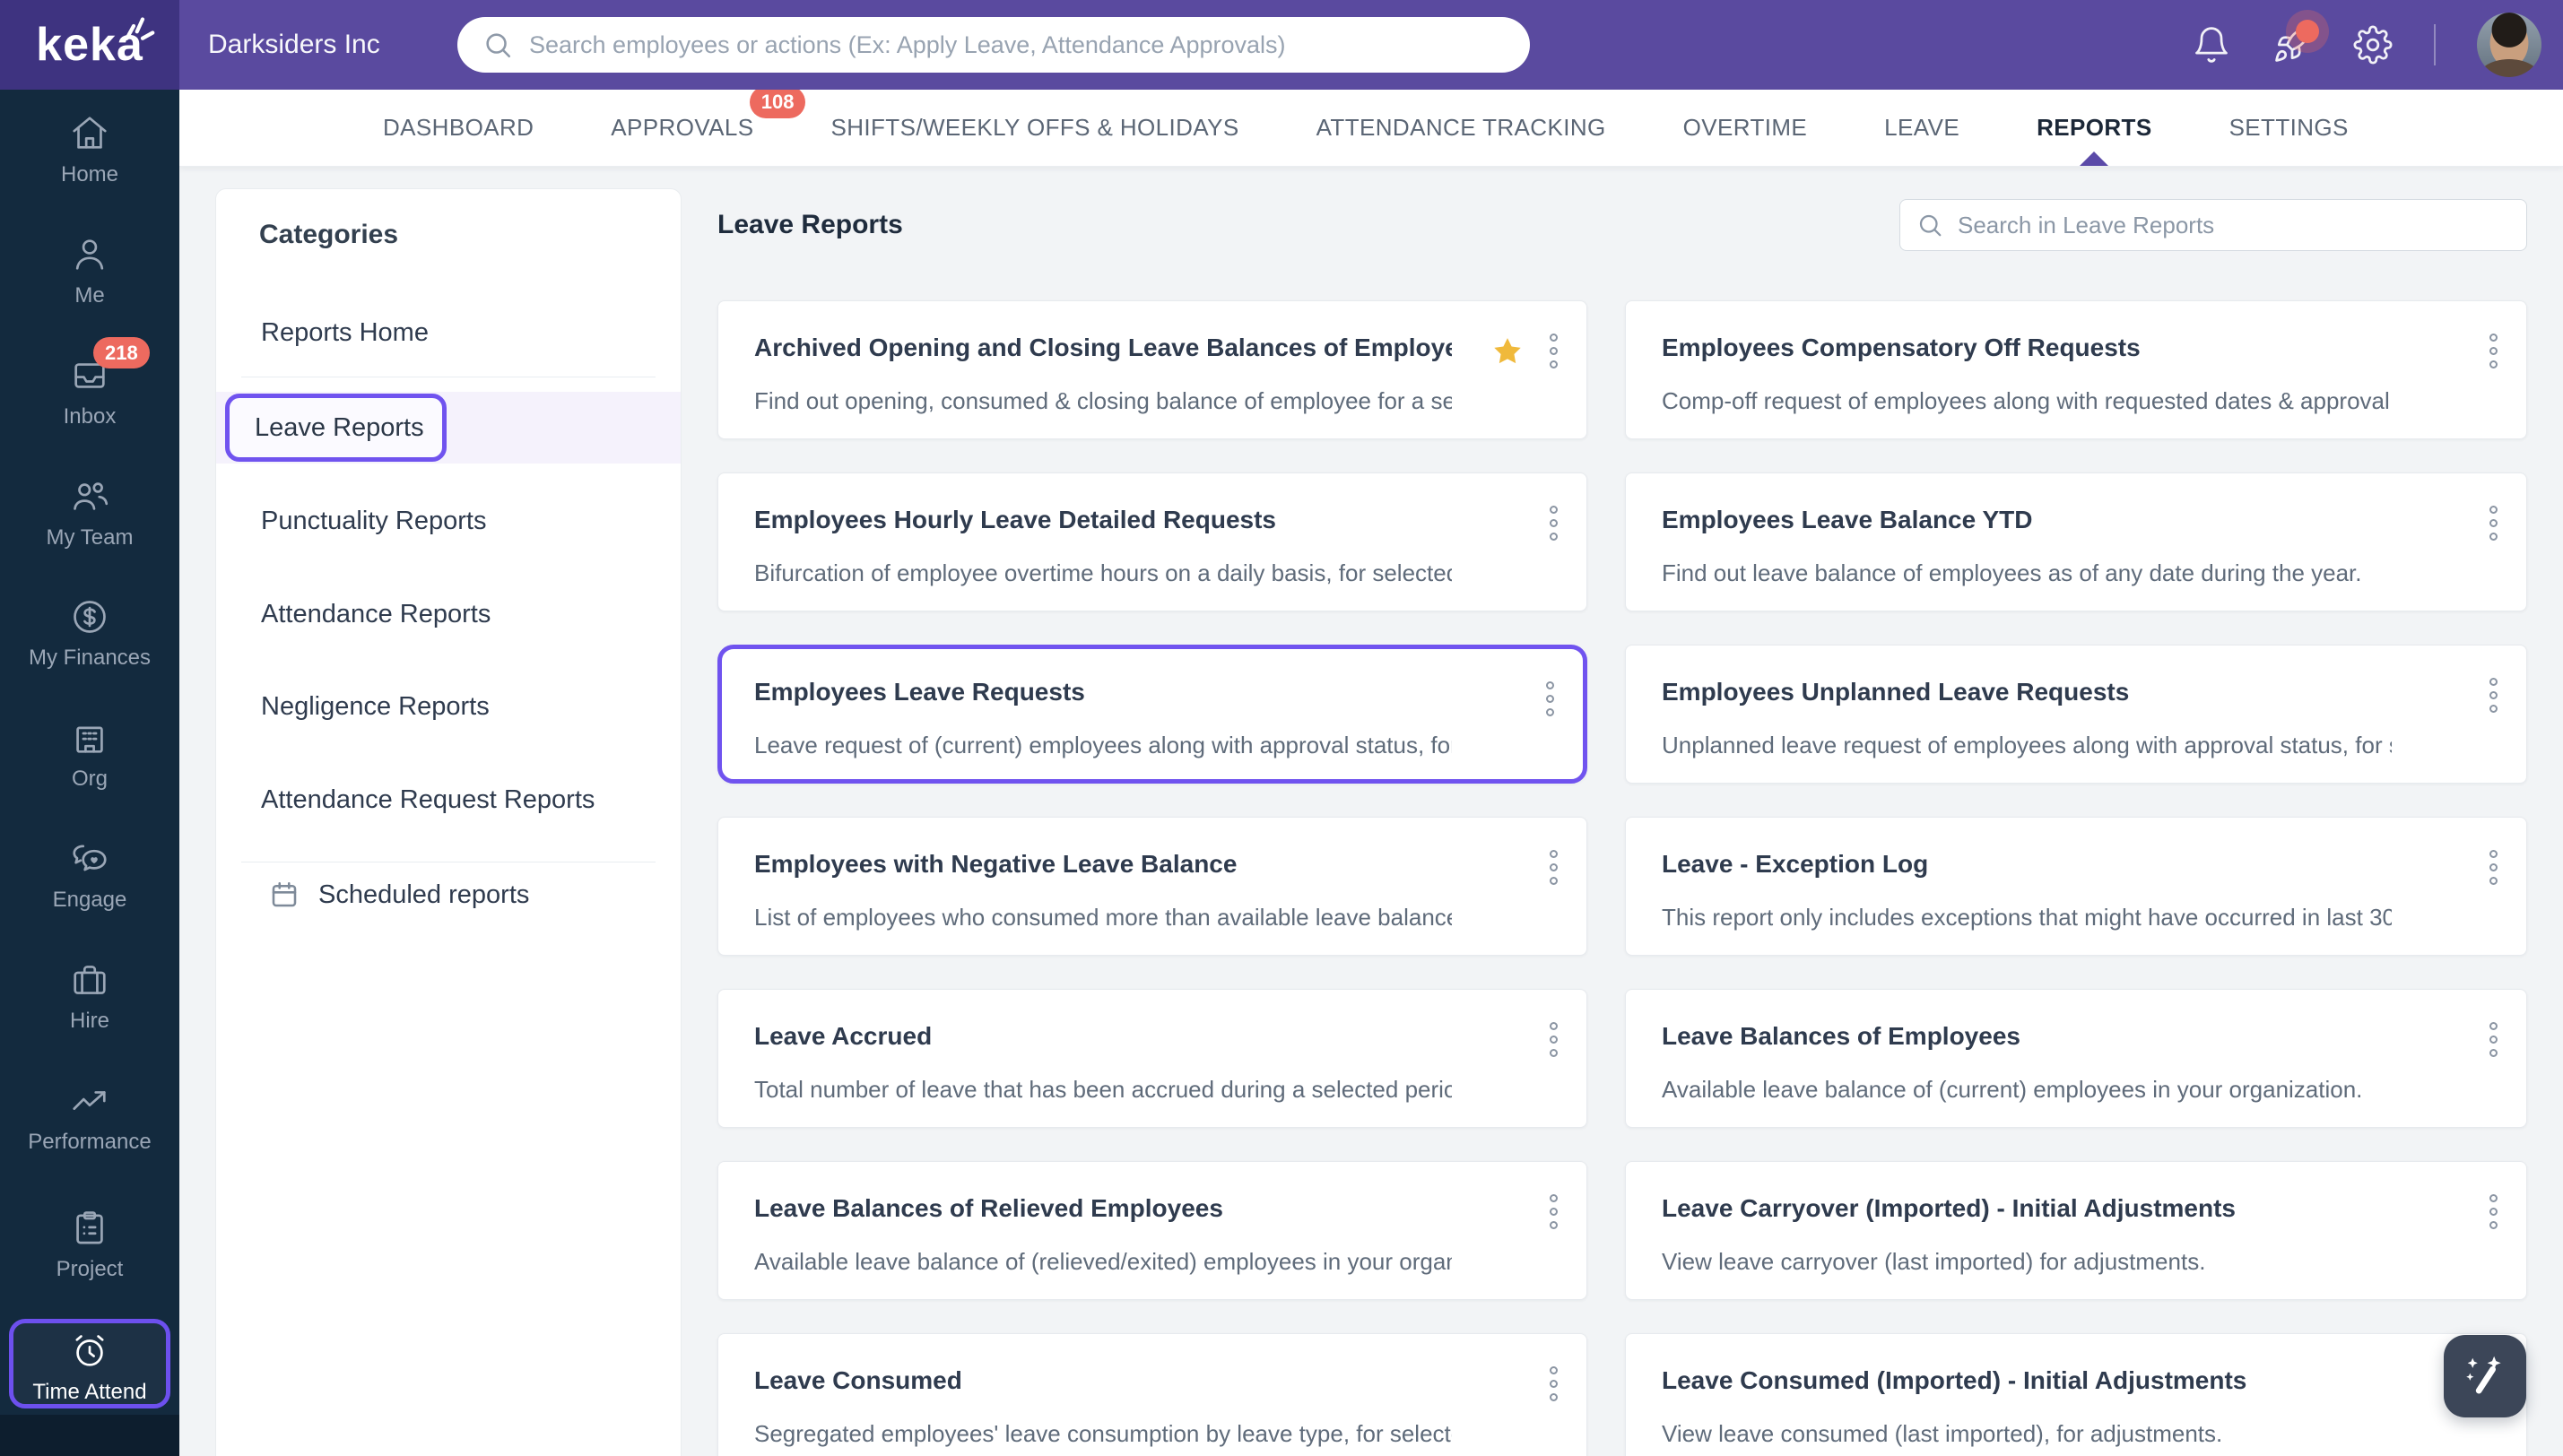 This screenshot has width=2563, height=1456. I want to click on sidebar-item-label: Hire, so click(89, 1021).